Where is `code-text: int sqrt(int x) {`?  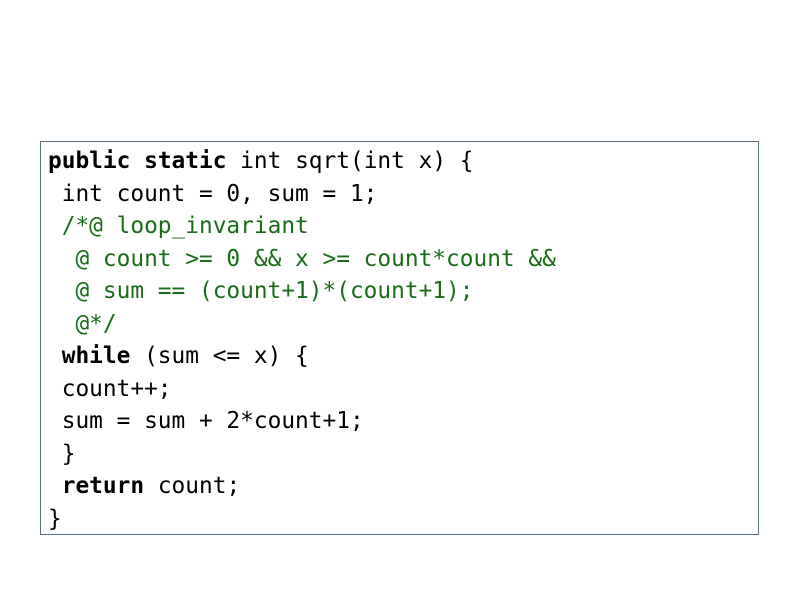 code-text: int sqrt(int x) { is located at coordinates (350, 161).